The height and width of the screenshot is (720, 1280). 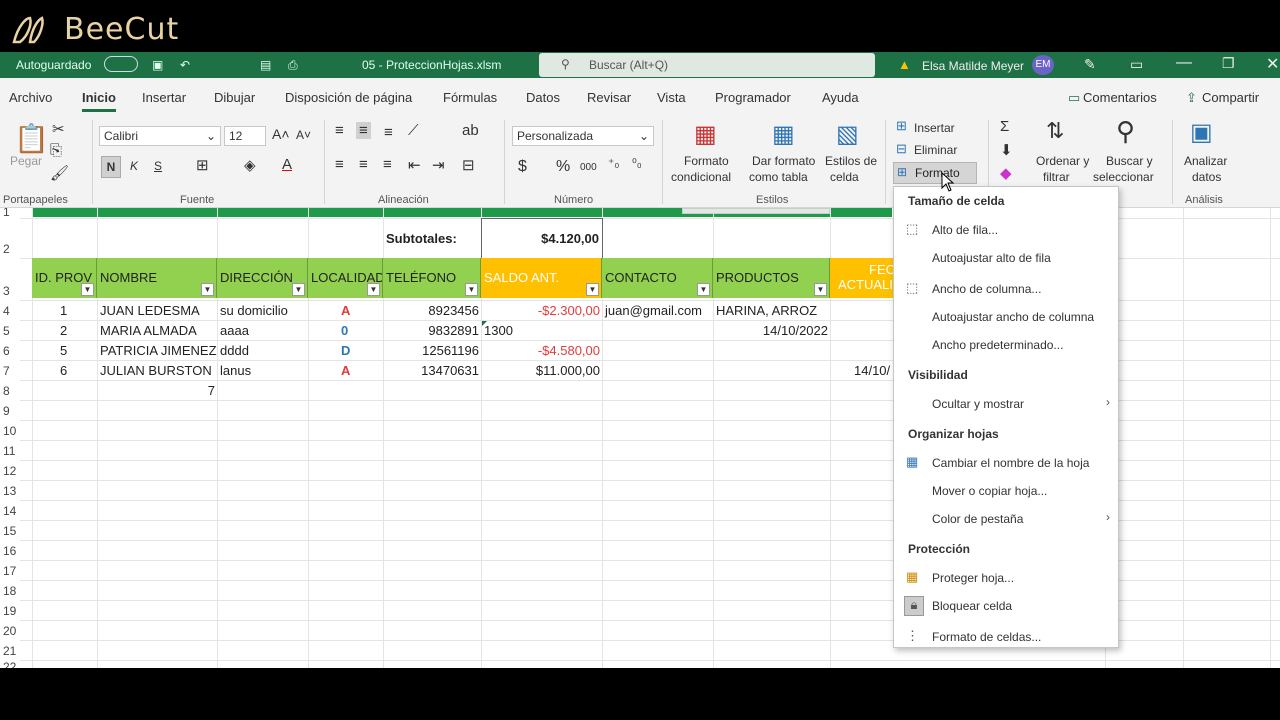 I want to click on format-as-table-label: Dar formato, so click(x=783, y=161).